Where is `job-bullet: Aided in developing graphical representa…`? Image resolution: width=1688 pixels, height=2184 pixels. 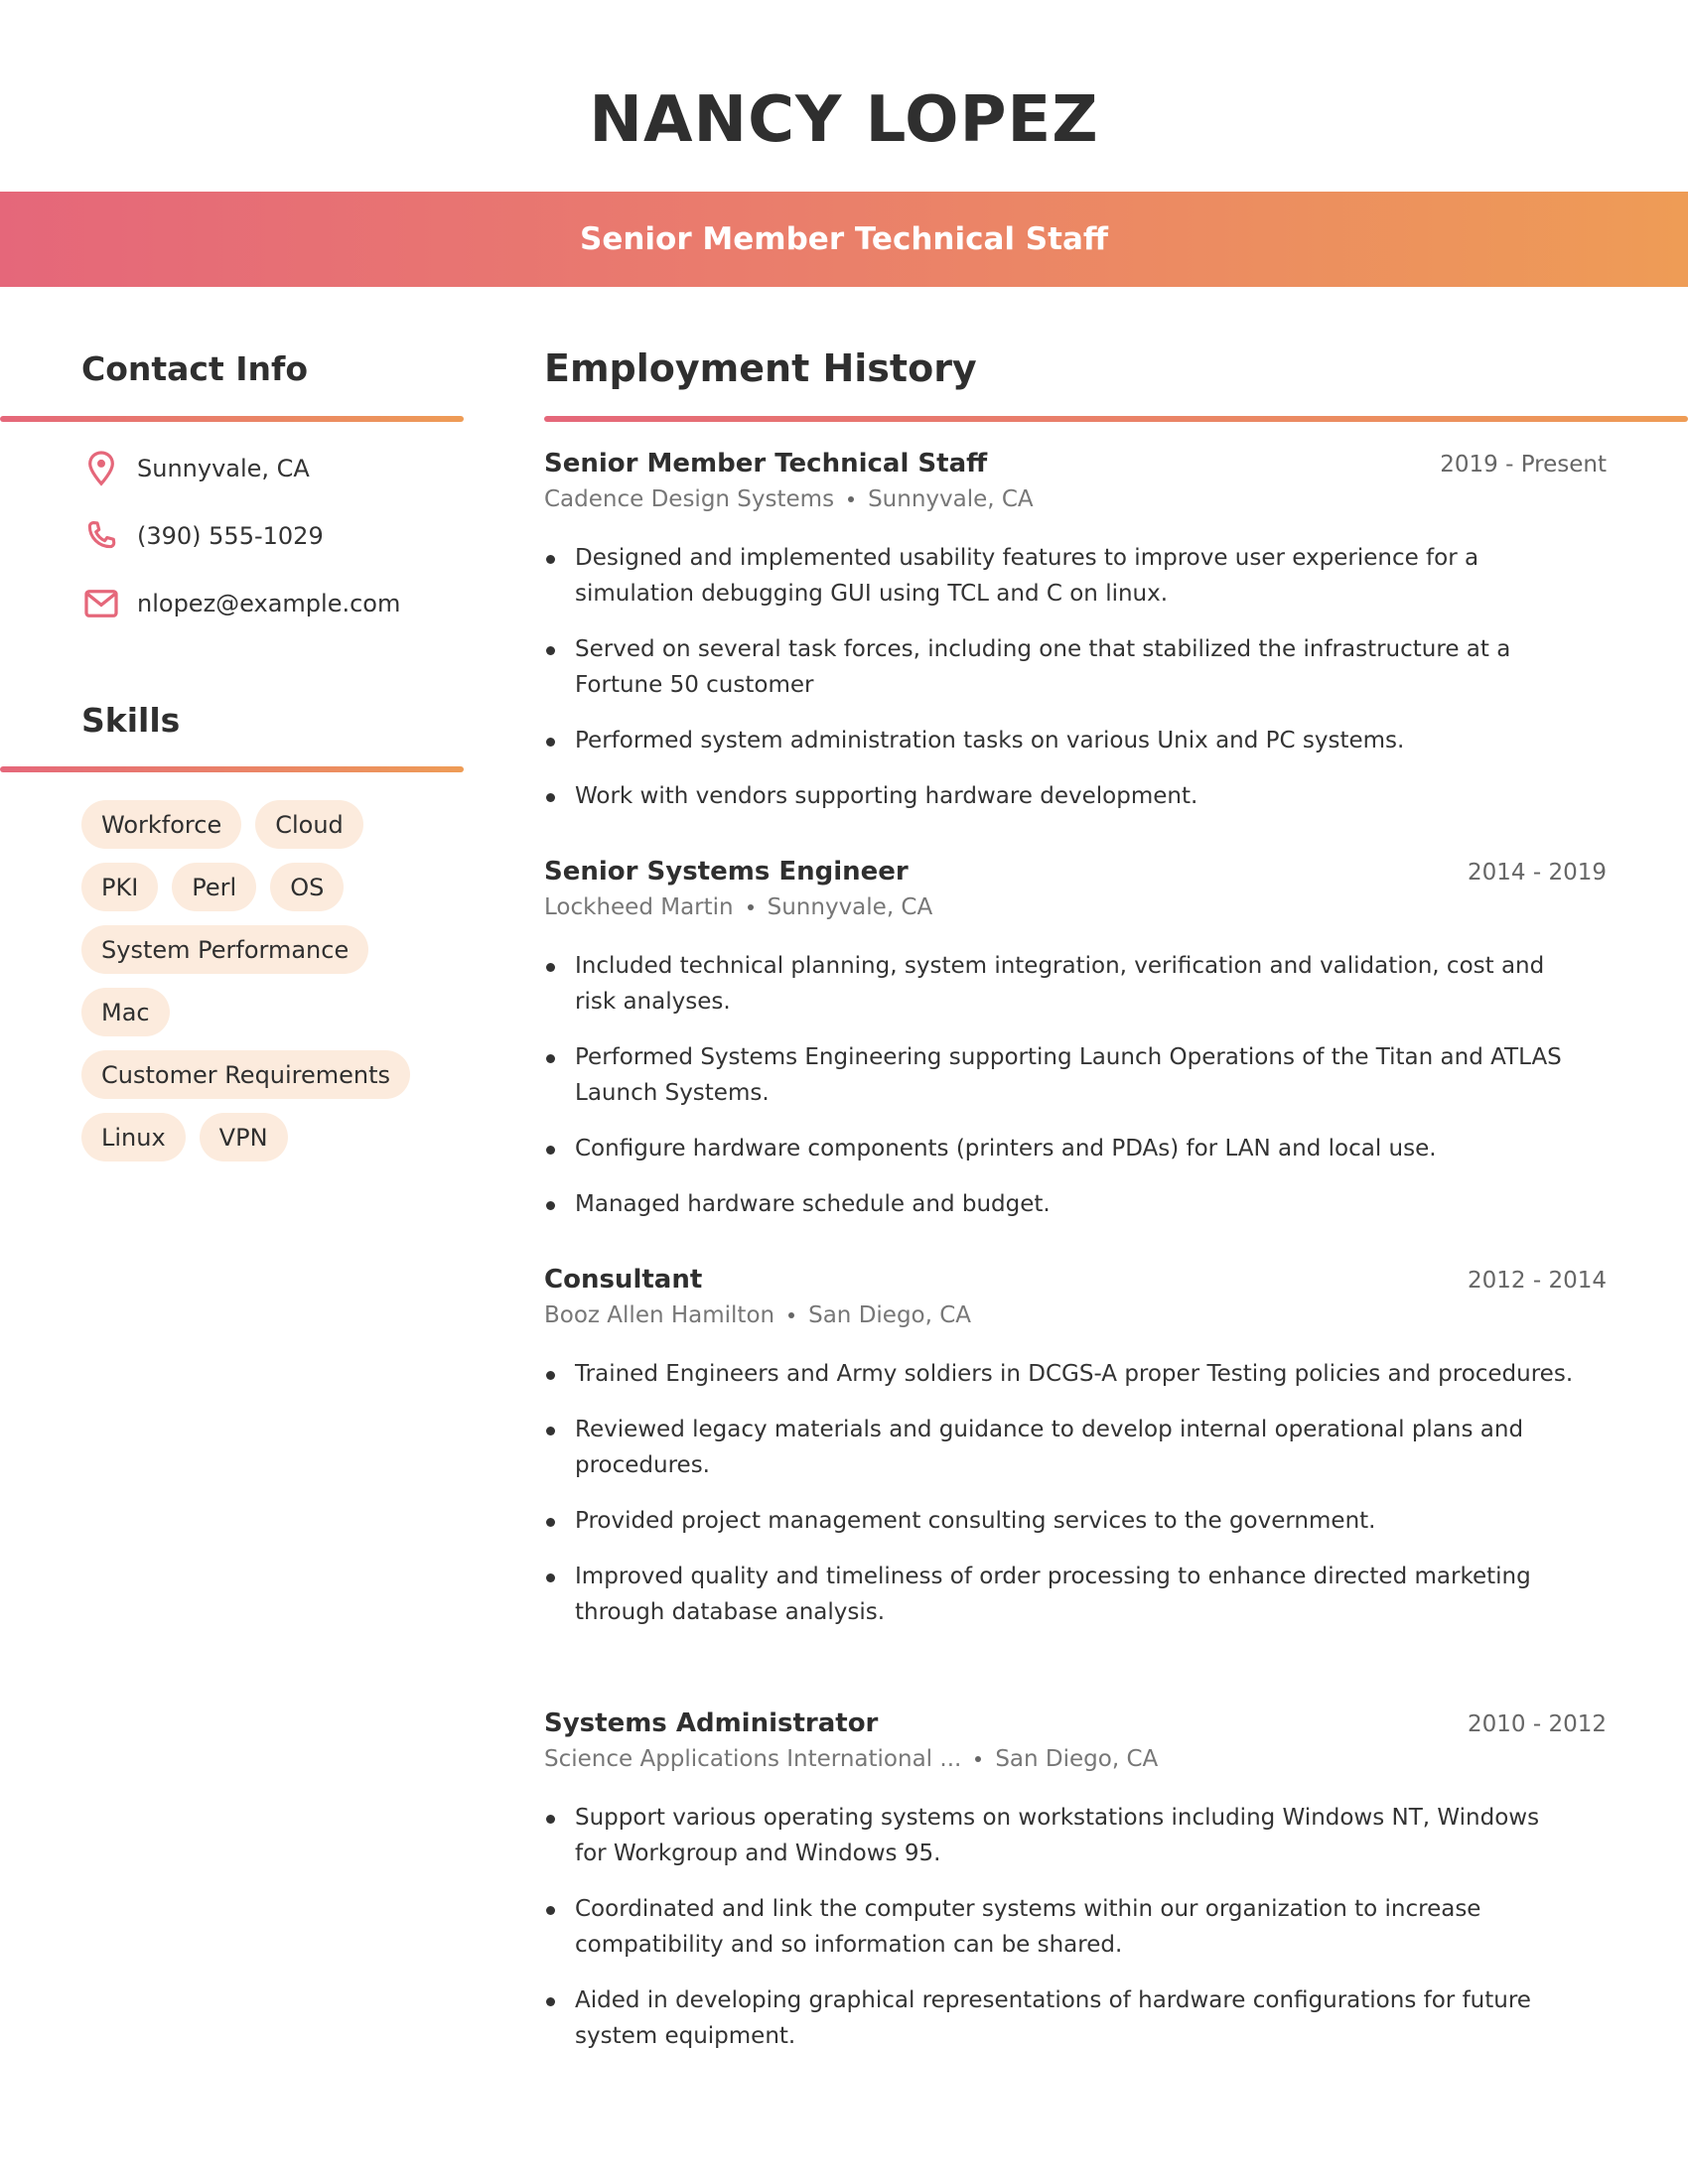 job-bullet: Aided in developing graphical representa… is located at coordinates (1061, 2018).